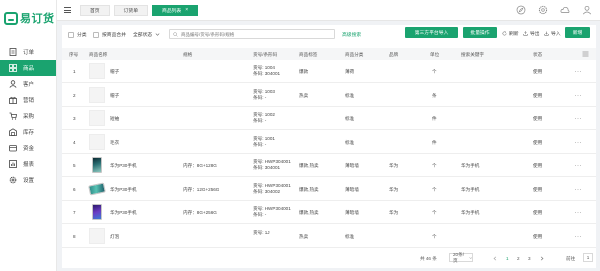  What do you see at coordinates (13, 116) in the screenshot?
I see `purchase-icon` at bounding box center [13, 116].